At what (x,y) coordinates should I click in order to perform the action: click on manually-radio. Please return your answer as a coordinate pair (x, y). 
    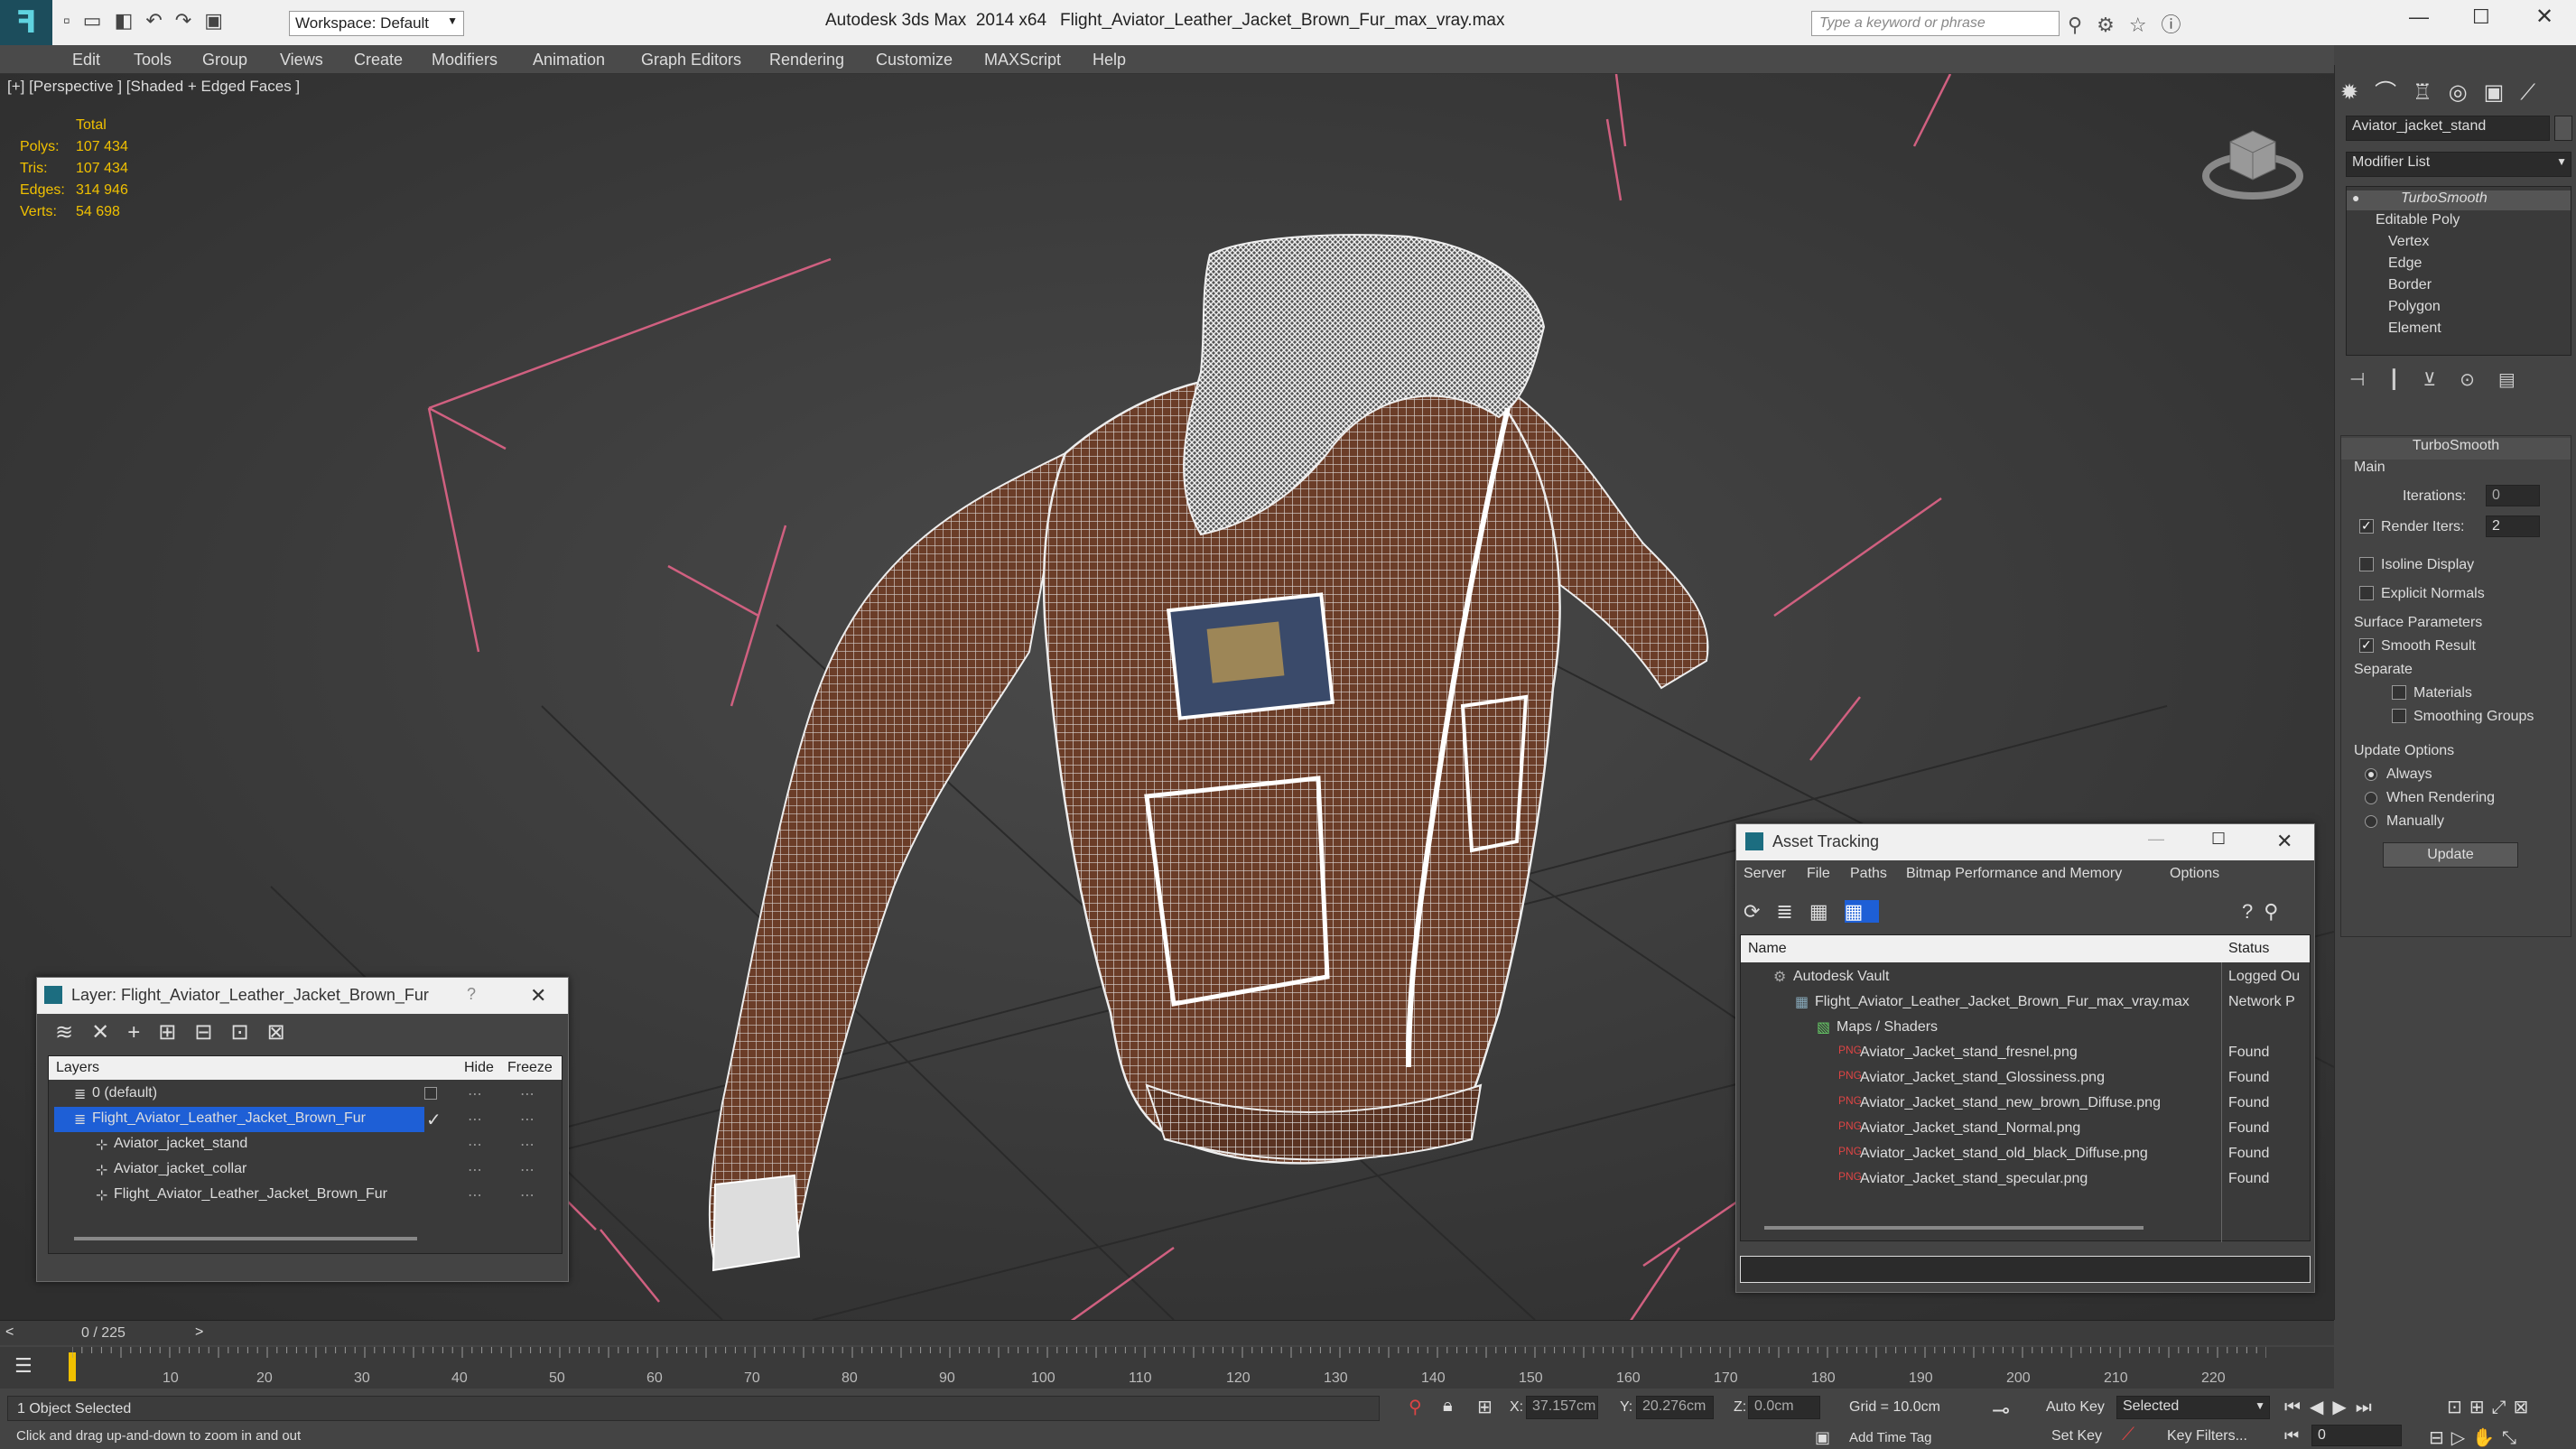
    Looking at the image, I should click on (2371, 821).